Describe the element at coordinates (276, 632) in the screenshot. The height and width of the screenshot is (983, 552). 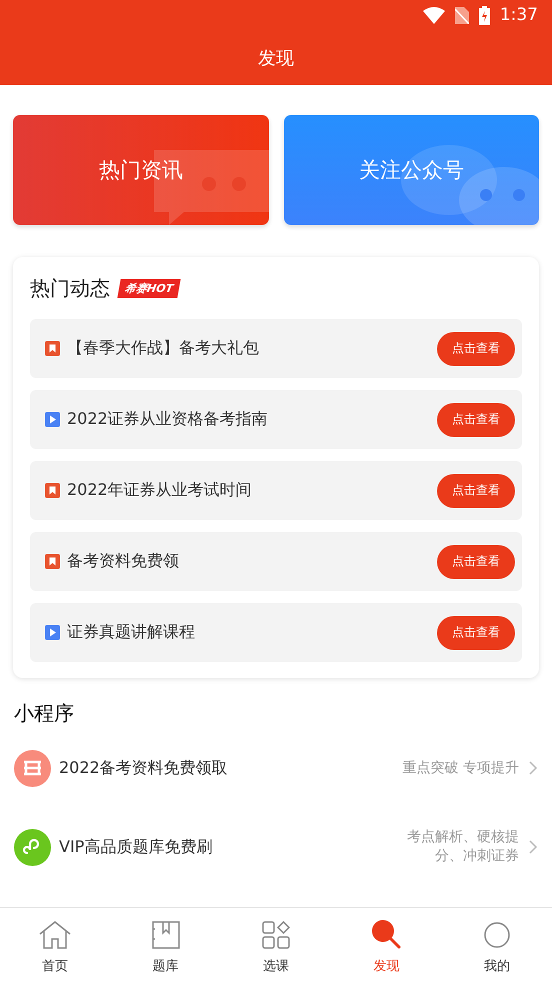
I see `news-item: 证券真题讲解课程 点击查看` at that location.